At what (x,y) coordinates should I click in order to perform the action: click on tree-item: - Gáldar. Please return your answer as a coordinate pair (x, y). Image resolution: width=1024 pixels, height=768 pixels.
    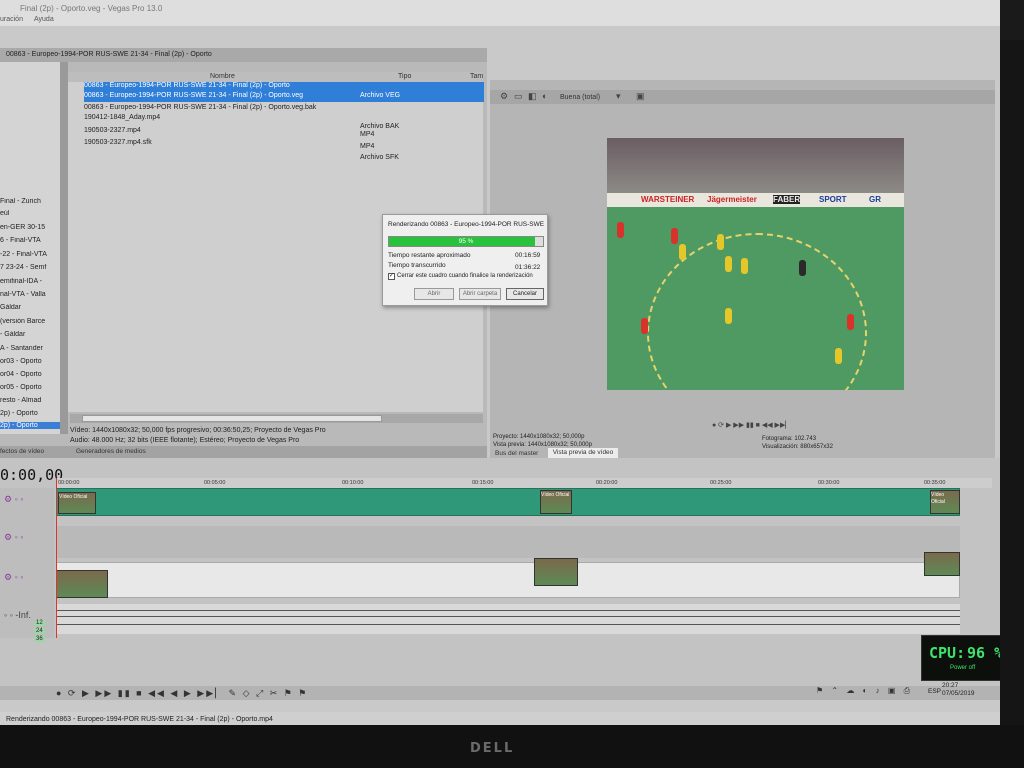
    Looking at the image, I should click on (30, 334).